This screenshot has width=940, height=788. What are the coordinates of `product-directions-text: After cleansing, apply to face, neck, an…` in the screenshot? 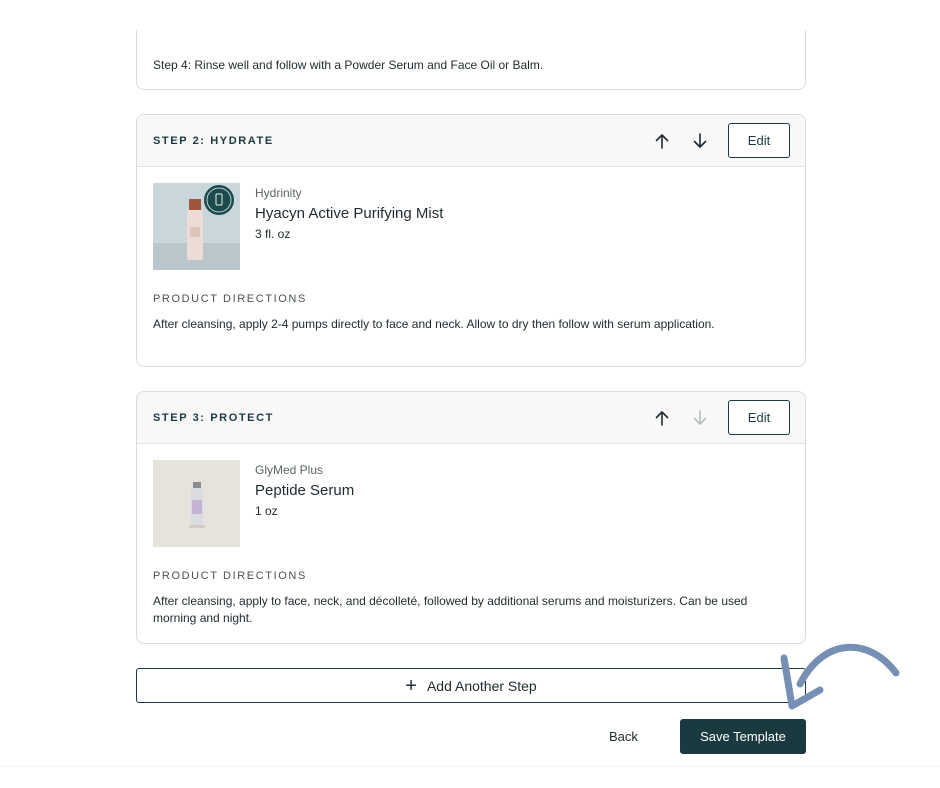 It's located at (450, 609).